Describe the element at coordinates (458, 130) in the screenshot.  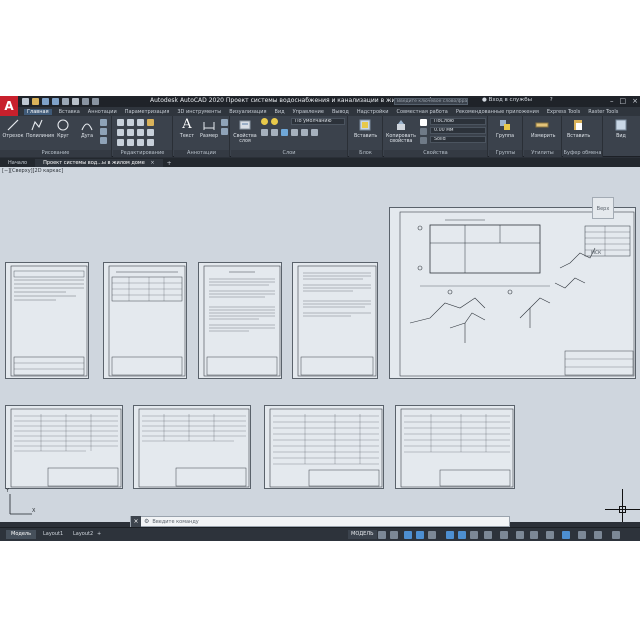
I see `lineweight-dropdown: 0.00 мм` at that location.